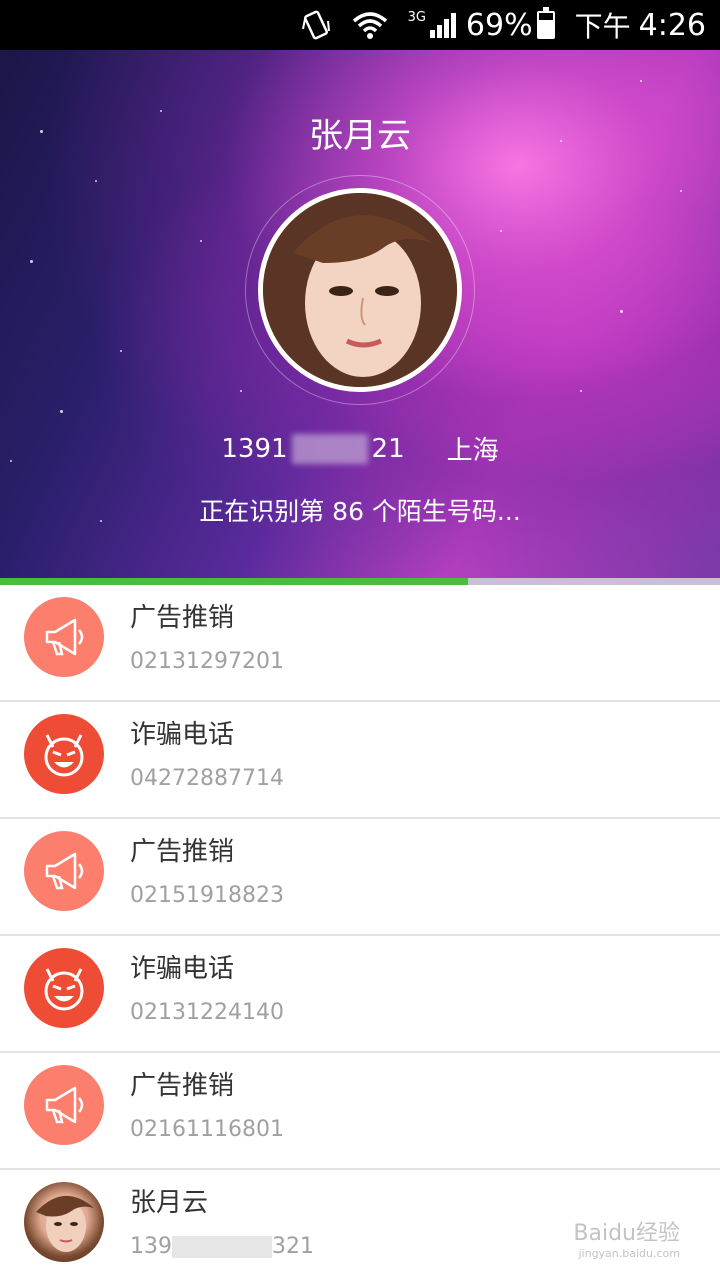  Describe the element at coordinates (207, 1012) in the screenshot. I see `item-number: 02131224140` at that location.